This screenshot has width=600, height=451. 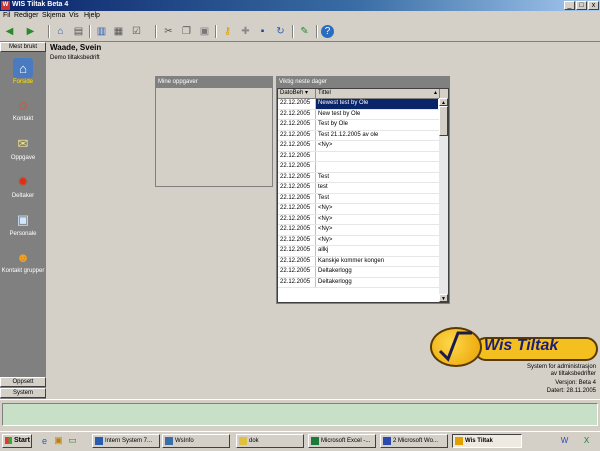 What do you see at coordinates (204, 31) in the screenshot?
I see `paste-icon: ▣` at bounding box center [204, 31].